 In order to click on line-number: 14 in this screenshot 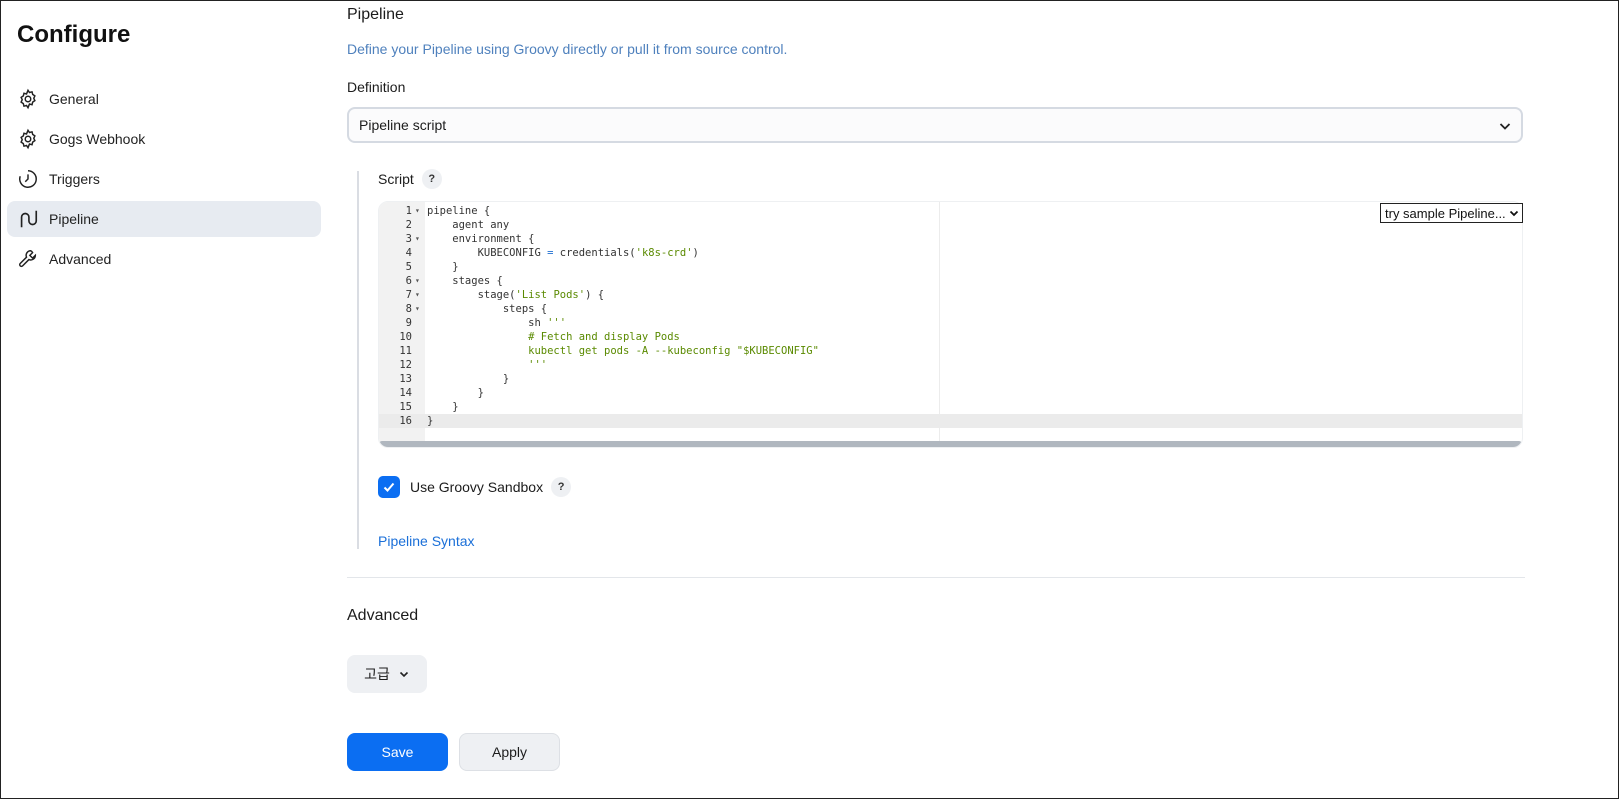, I will do `click(405, 393)`.